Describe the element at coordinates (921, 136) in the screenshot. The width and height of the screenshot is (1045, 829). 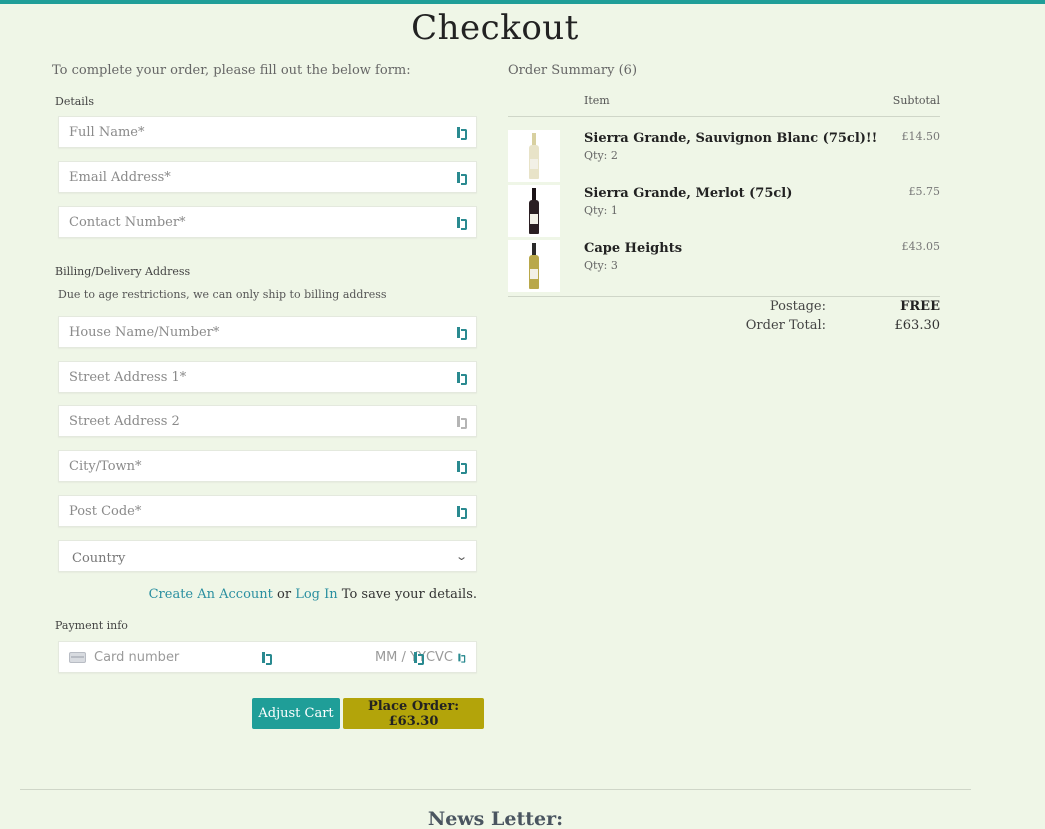
I see `item-subtotal: £14.50` at that location.